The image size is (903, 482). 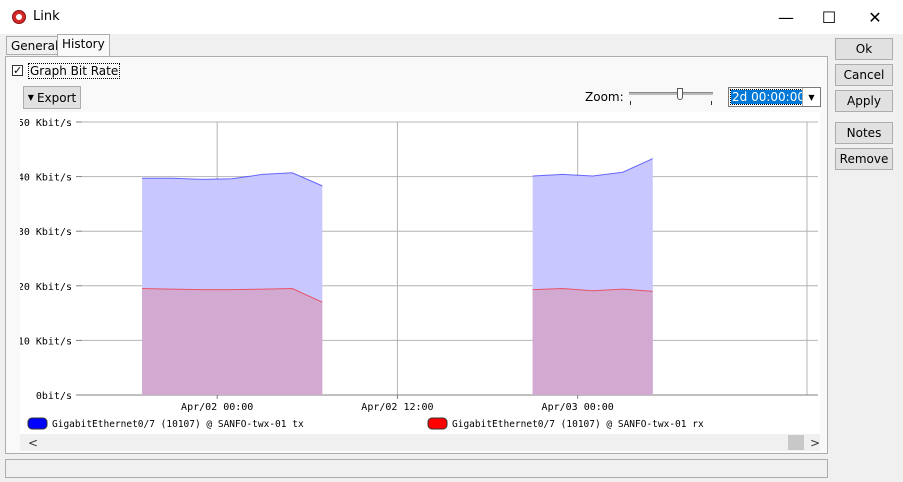 I want to click on export-label: Export, so click(x=56, y=97).